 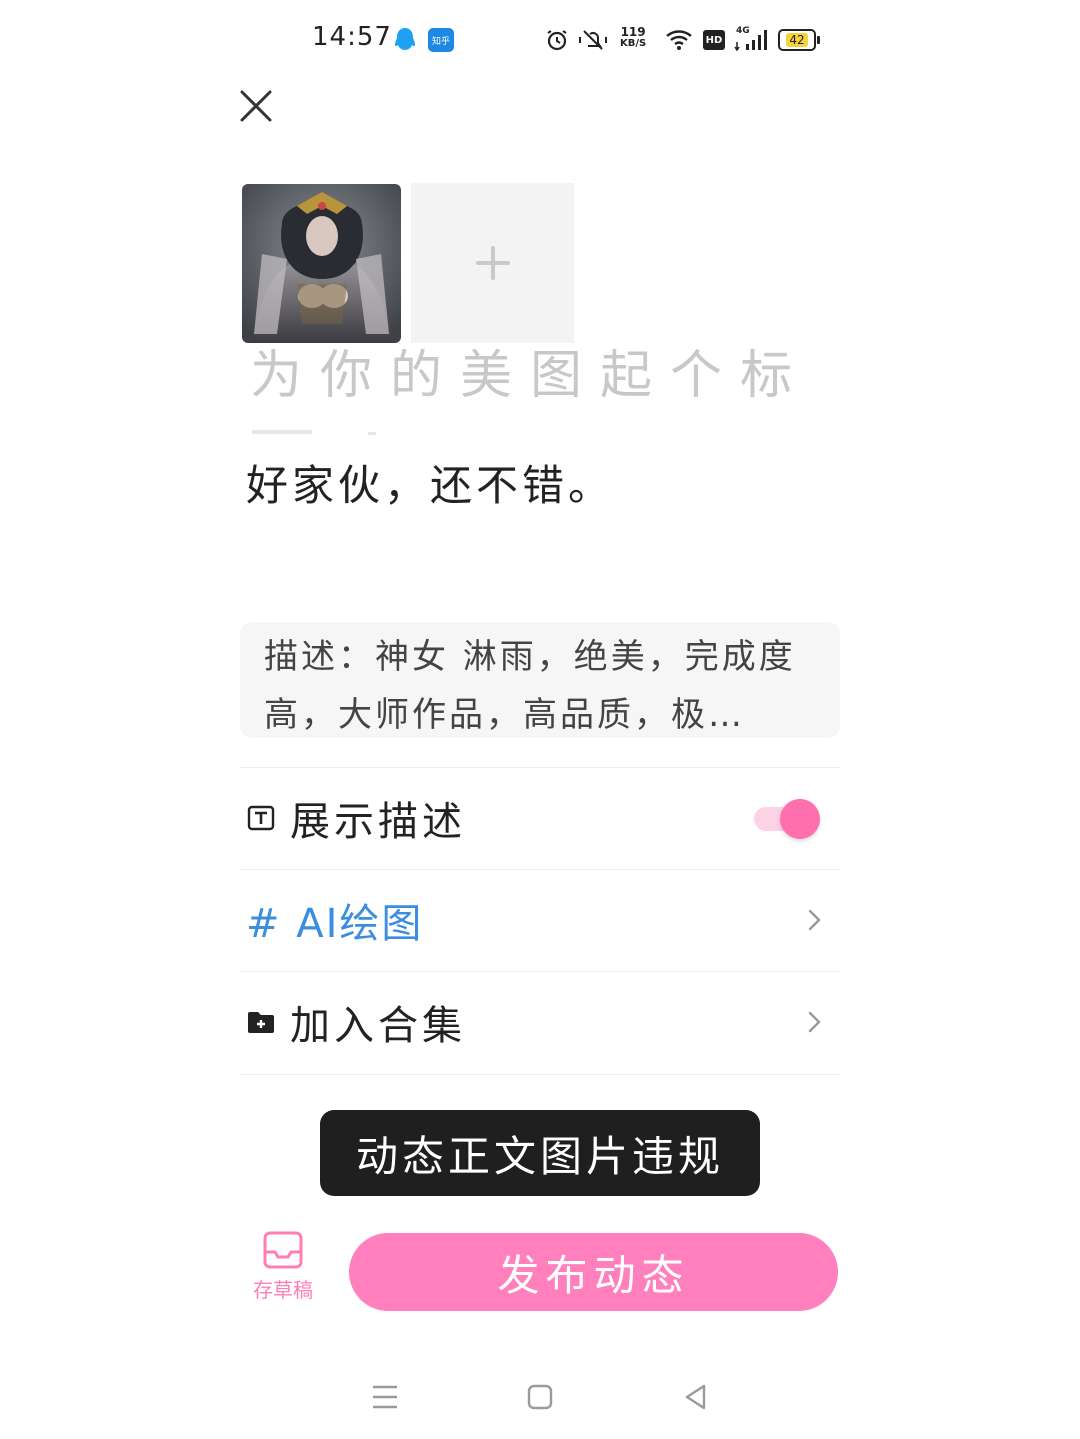 What do you see at coordinates (430, 482) in the screenshot?
I see `post-body-text: 好家伙，还不错。` at bounding box center [430, 482].